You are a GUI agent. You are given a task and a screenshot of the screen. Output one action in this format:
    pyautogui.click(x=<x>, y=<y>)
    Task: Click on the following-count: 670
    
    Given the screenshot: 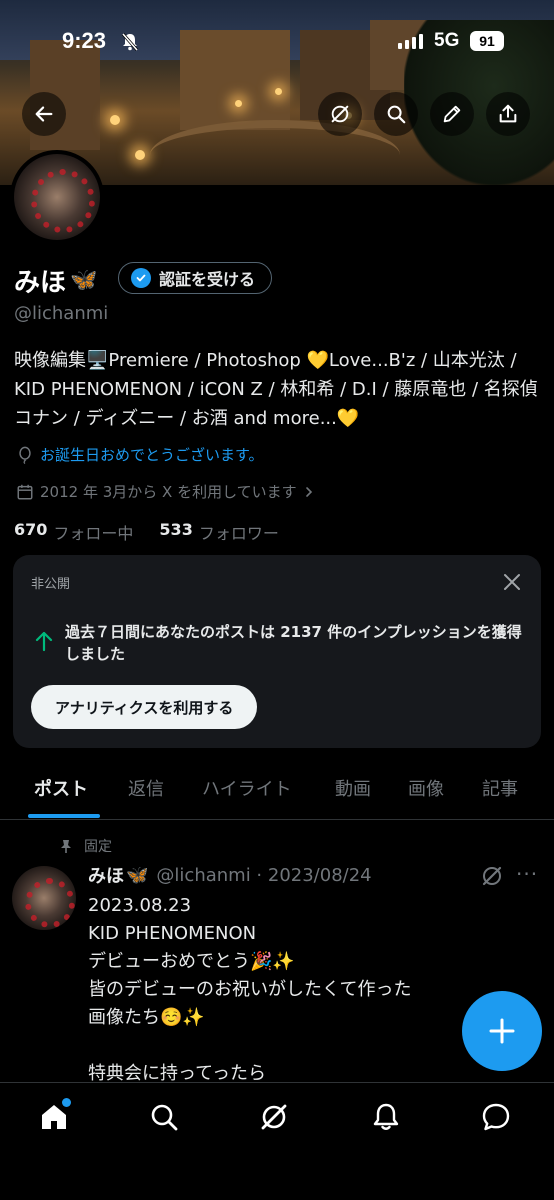 What is the action you would take?
    pyautogui.click(x=30, y=532)
    